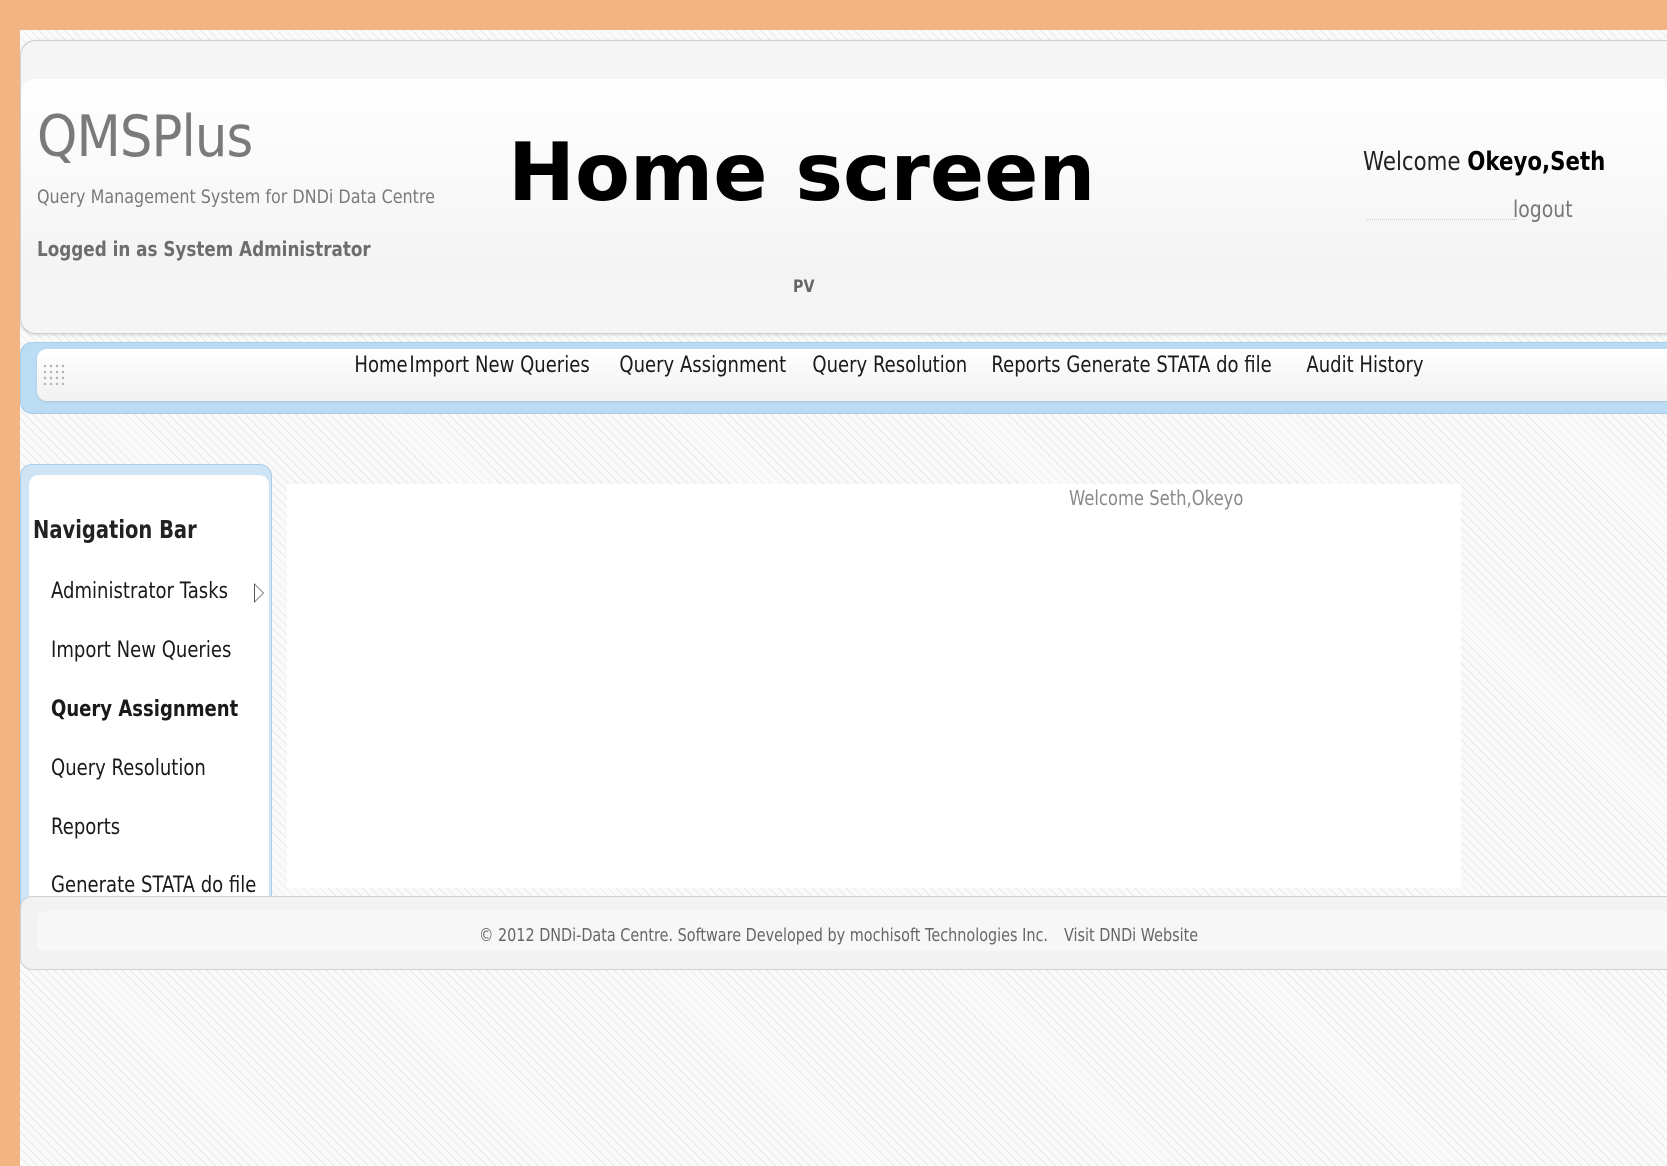  Describe the element at coordinates (1536, 162) in the screenshot. I see `welcome-username: Okeyo,Seth` at that location.